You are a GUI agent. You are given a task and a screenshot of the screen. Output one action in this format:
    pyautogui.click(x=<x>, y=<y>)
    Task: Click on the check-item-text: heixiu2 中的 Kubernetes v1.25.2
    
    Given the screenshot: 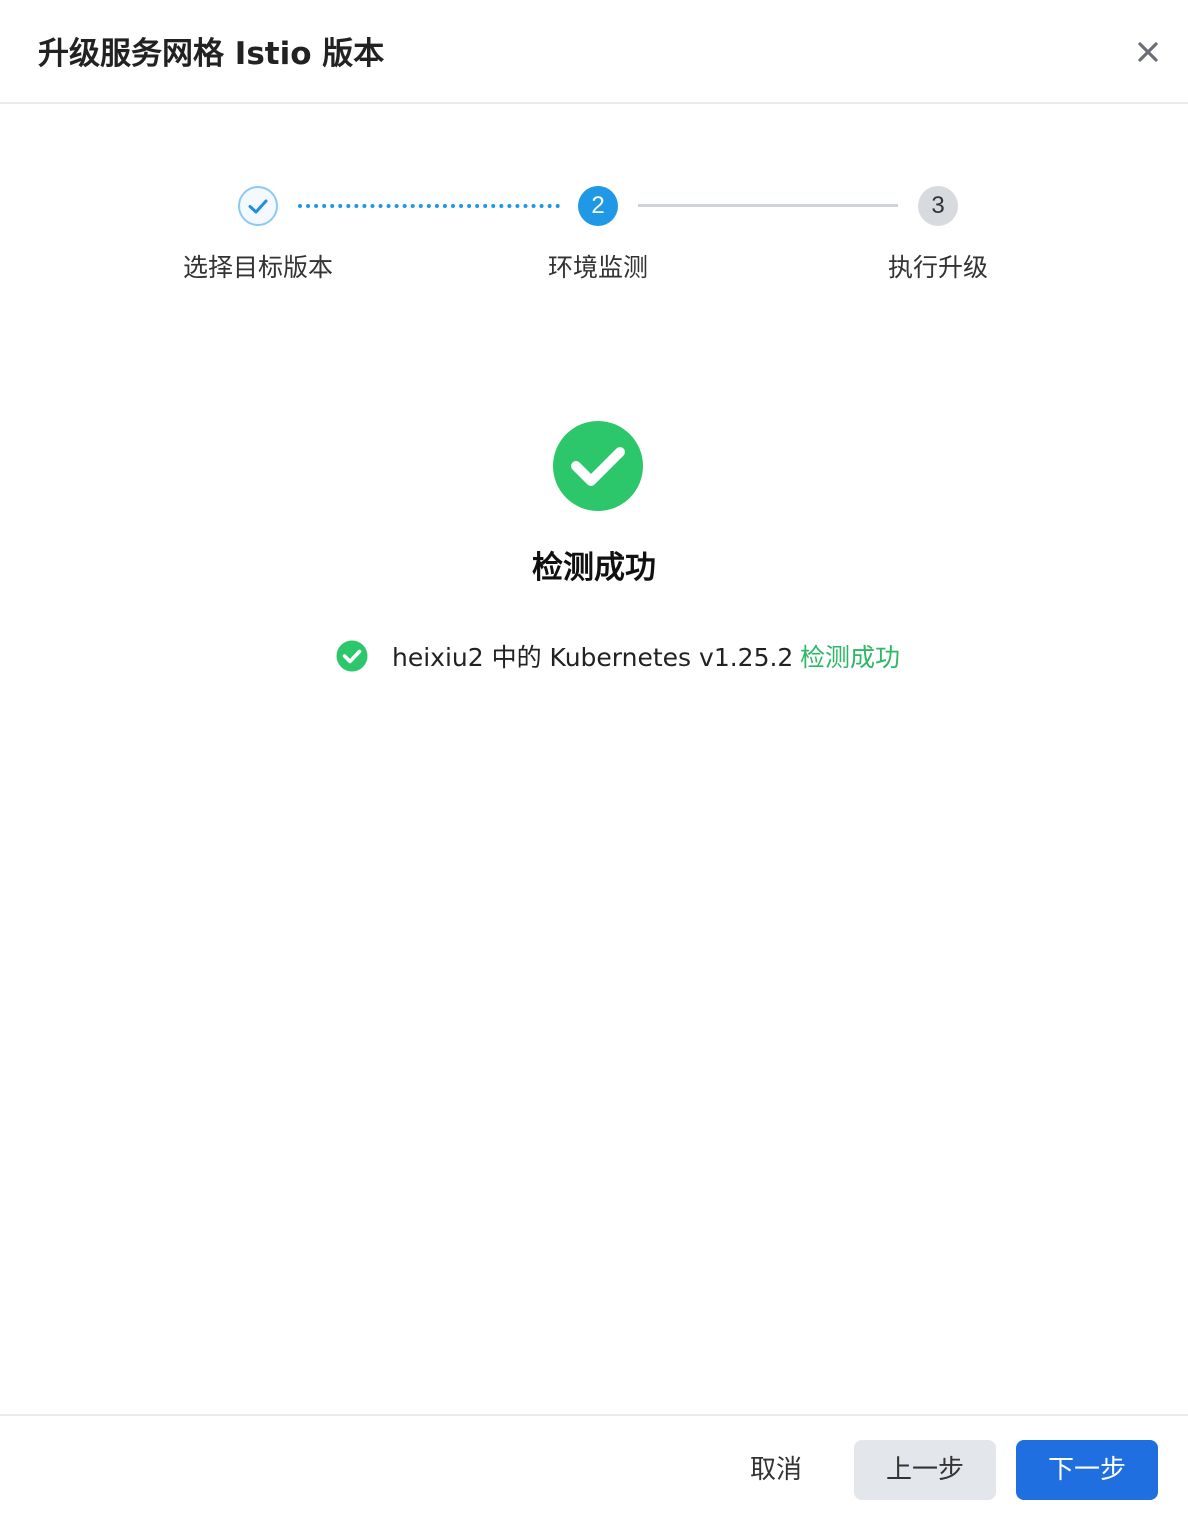 What is the action you would take?
    pyautogui.click(x=593, y=657)
    